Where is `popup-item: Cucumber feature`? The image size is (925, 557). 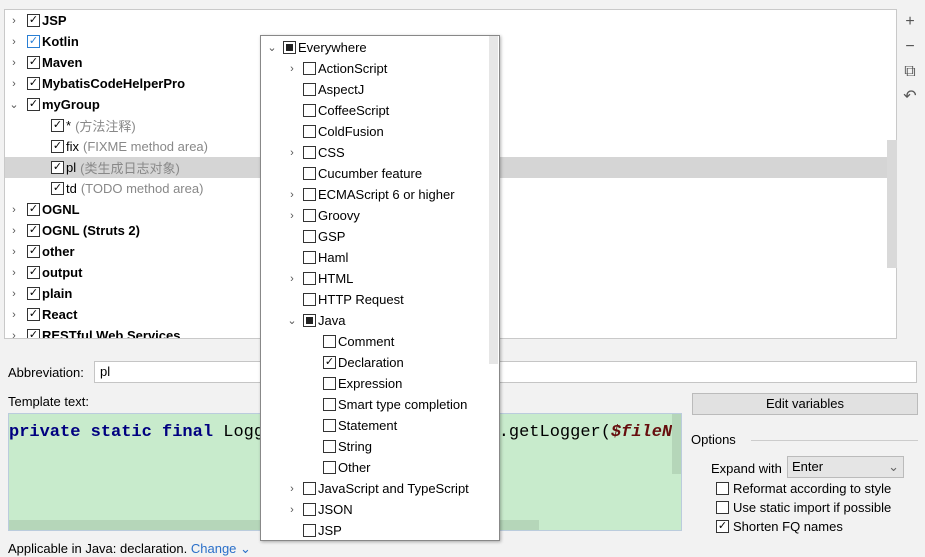
popup-item: Cucumber feature is located at coordinates (353, 173).